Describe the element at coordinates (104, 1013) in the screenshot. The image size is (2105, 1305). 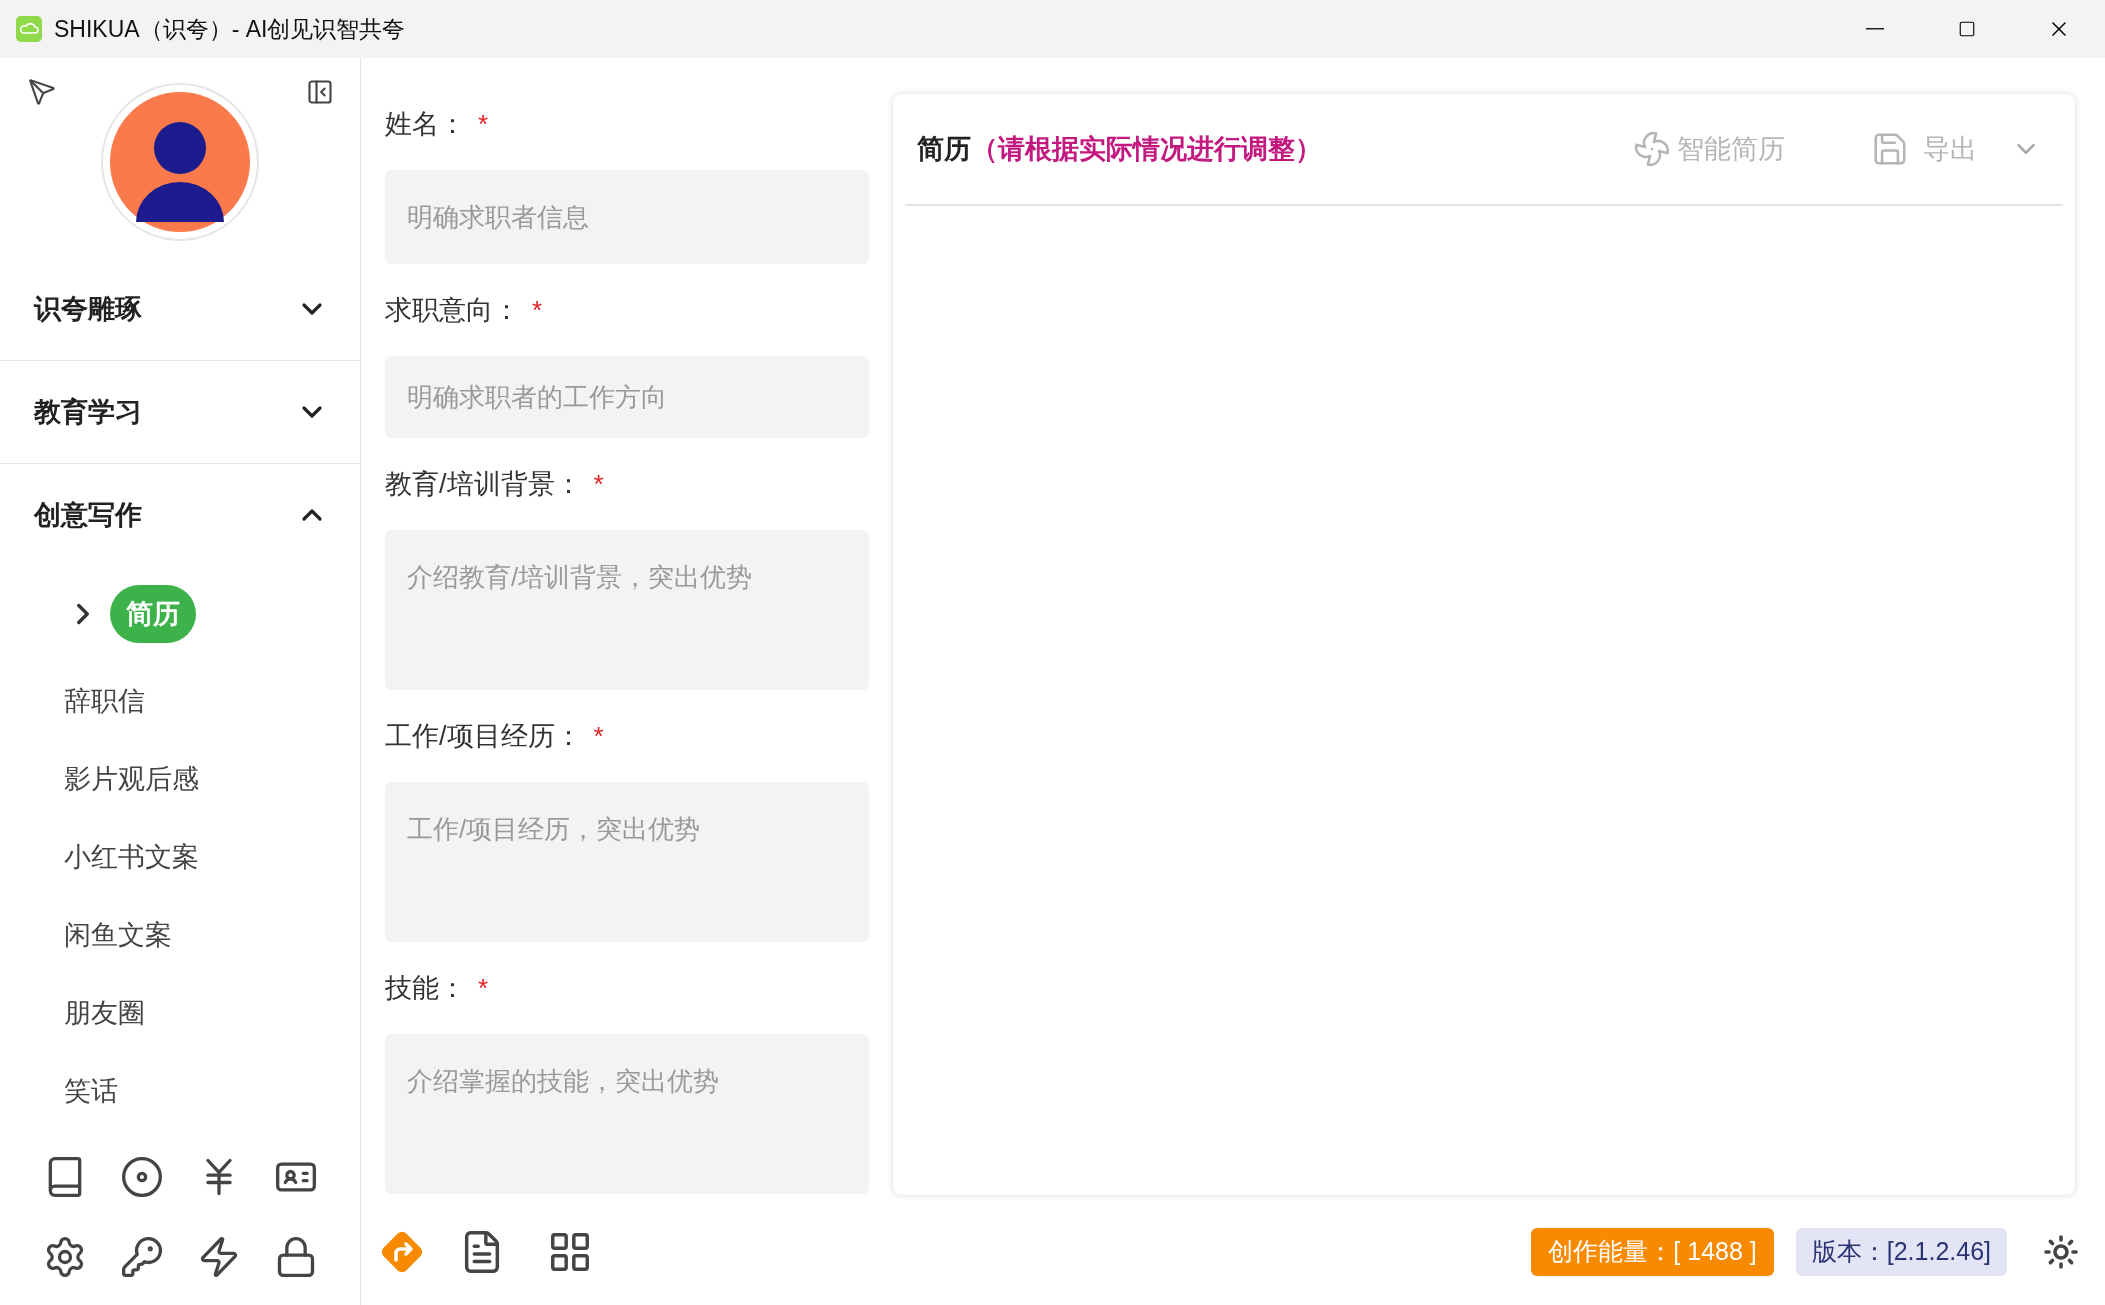
I see `menu-item: 朋友圈` at that location.